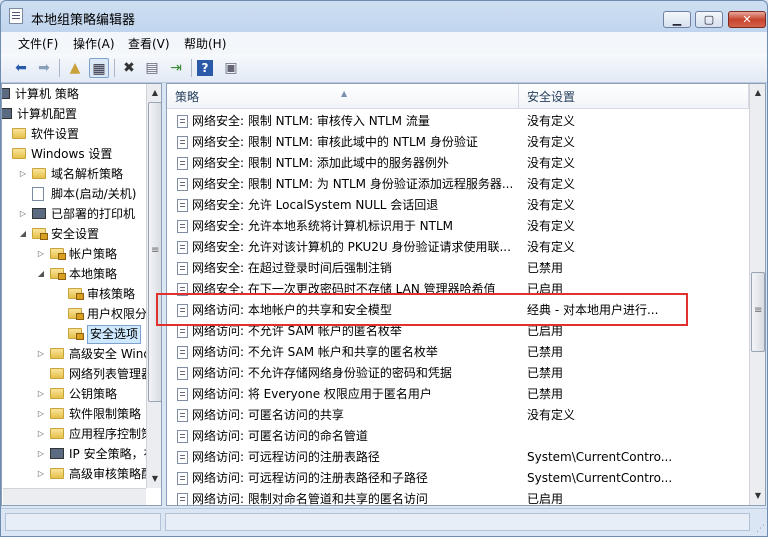 The height and width of the screenshot is (537, 768). I want to click on status-bar: ⋰, so click(384, 522).